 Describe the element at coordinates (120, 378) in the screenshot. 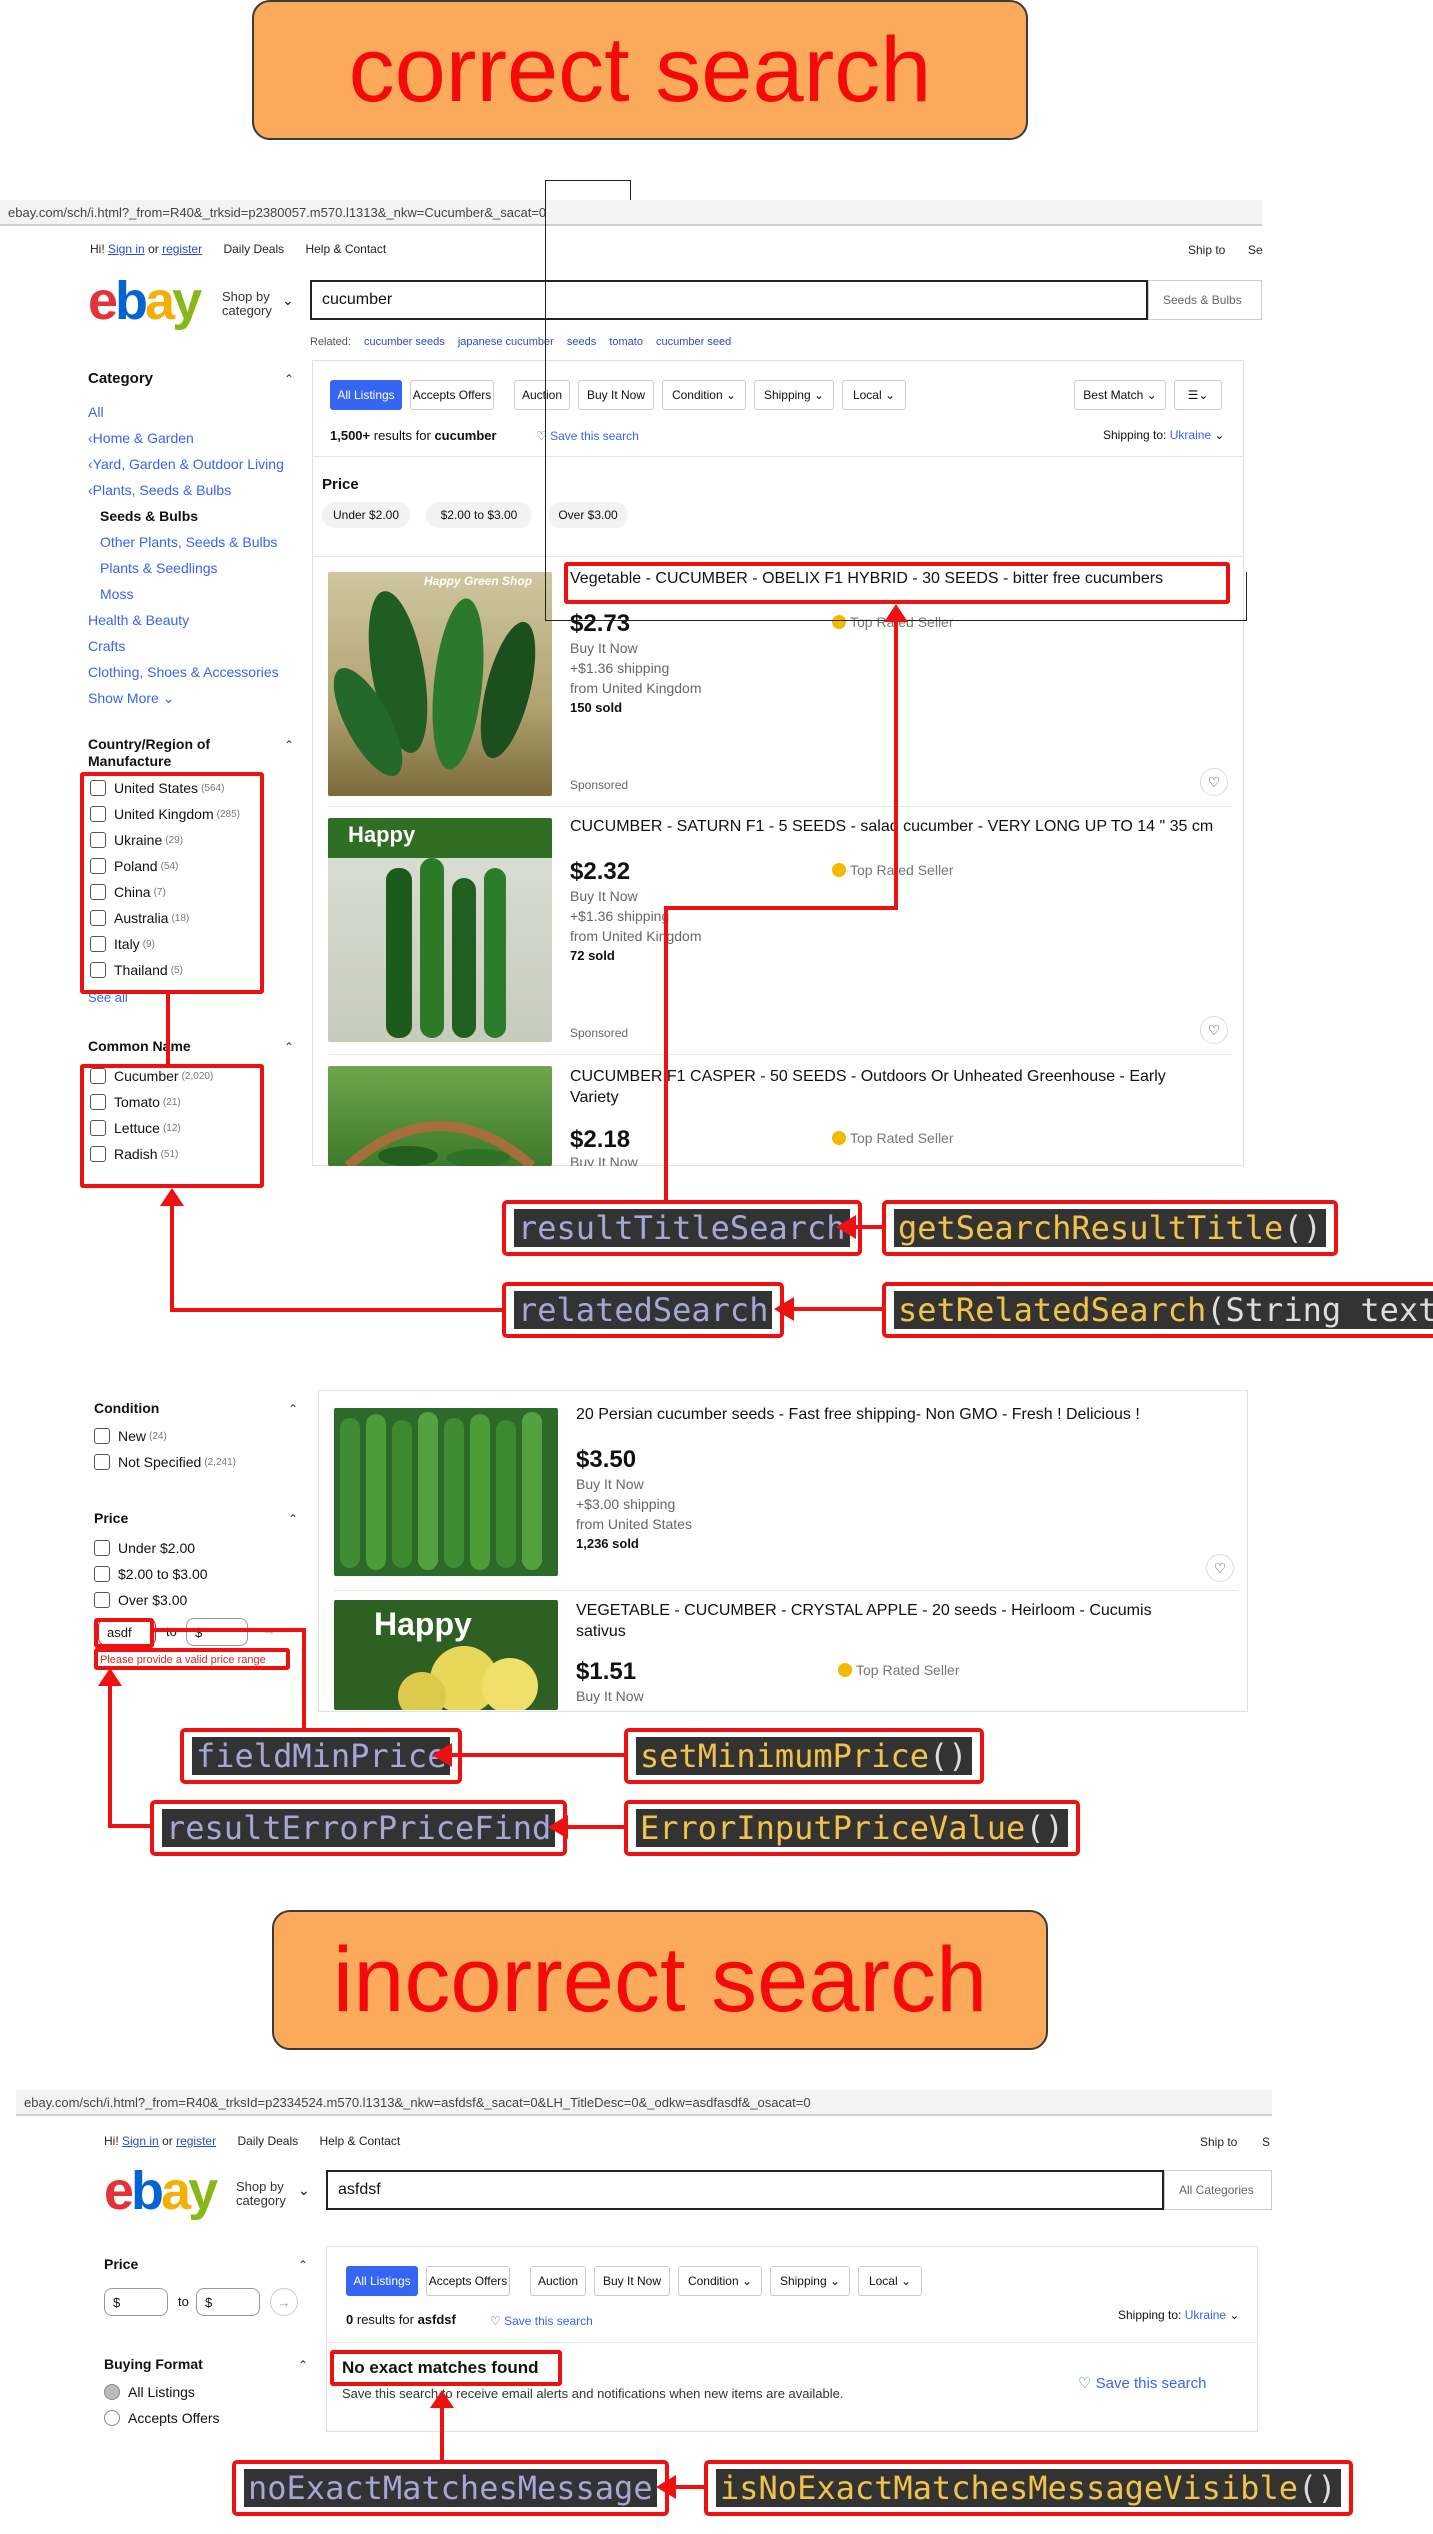

I see `category-heading: Category` at that location.